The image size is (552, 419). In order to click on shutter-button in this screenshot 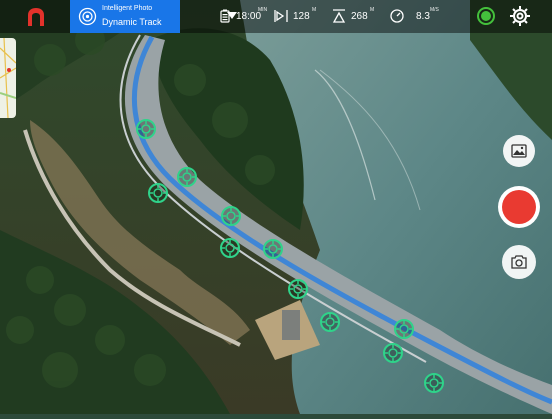, I will do `click(519, 207)`.